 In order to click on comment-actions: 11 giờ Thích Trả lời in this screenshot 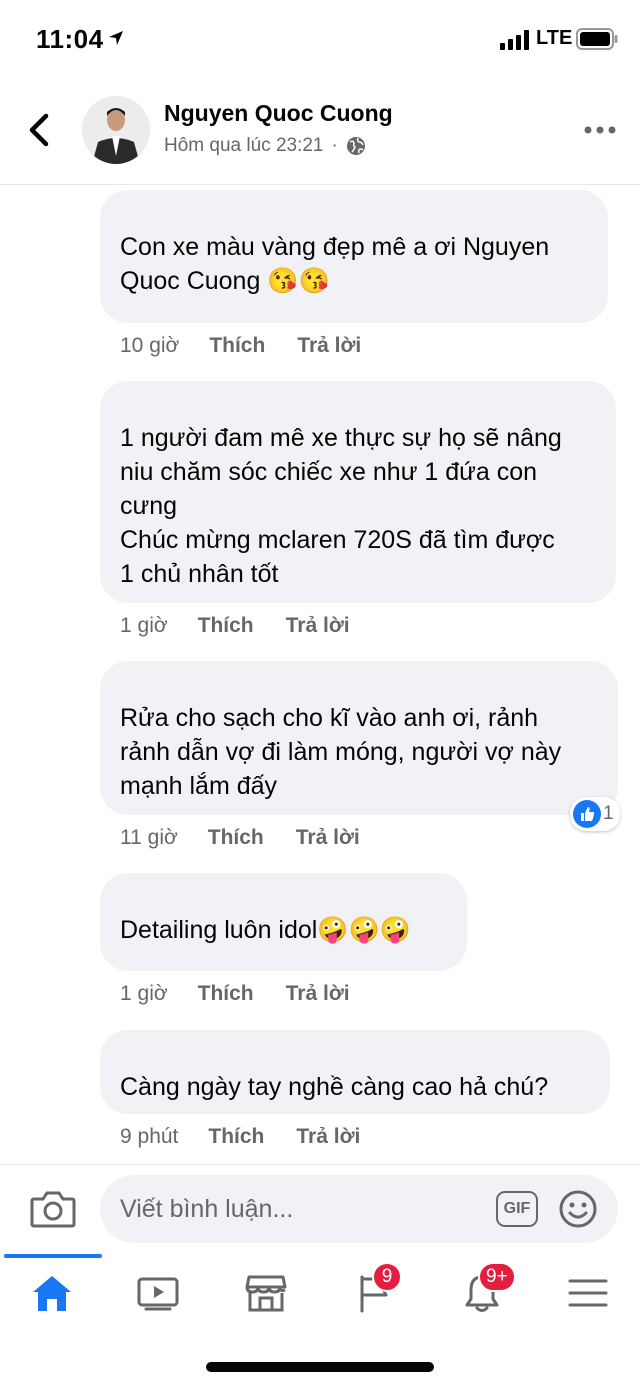, I will do `click(359, 838)`.